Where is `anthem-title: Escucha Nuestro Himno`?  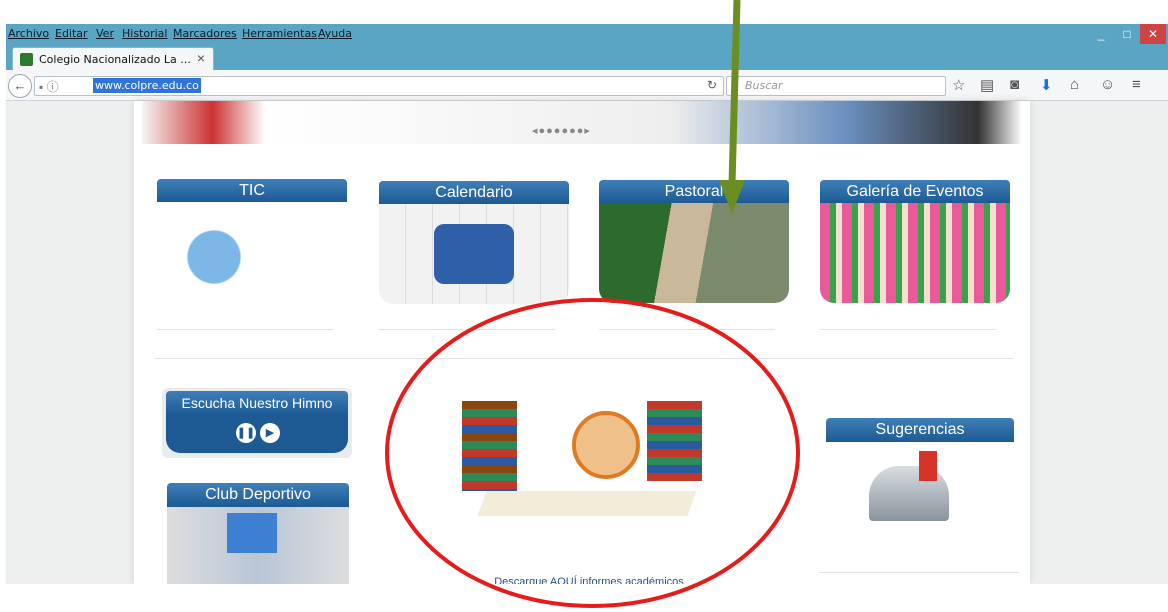 anthem-title: Escucha Nuestro Himno is located at coordinates (257, 403).